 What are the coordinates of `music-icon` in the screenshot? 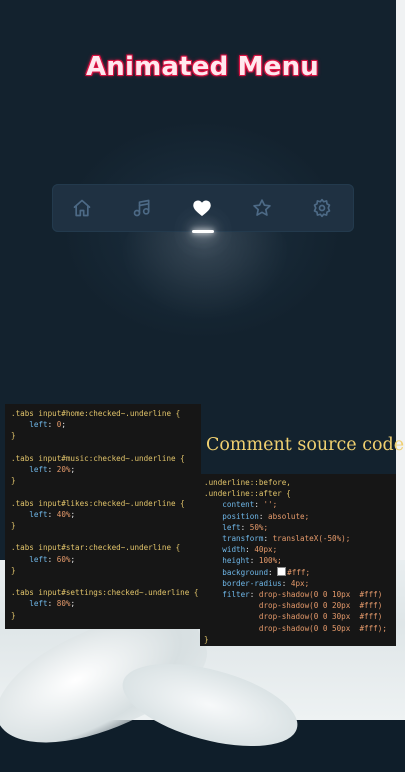 It's located at (141, 208).